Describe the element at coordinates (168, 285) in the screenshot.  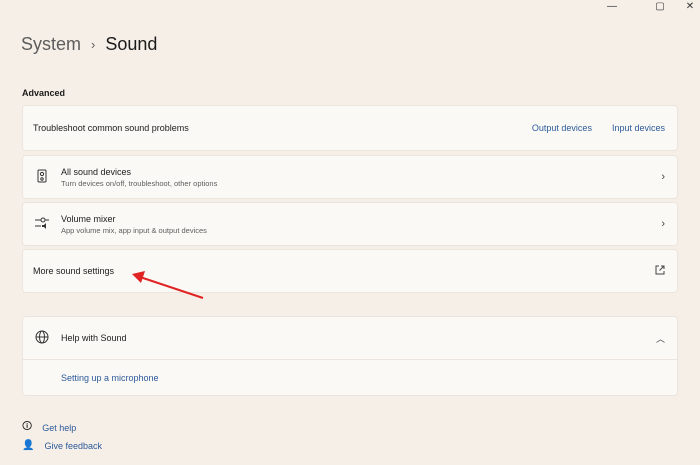
I see `annotation-arrow` at that location.